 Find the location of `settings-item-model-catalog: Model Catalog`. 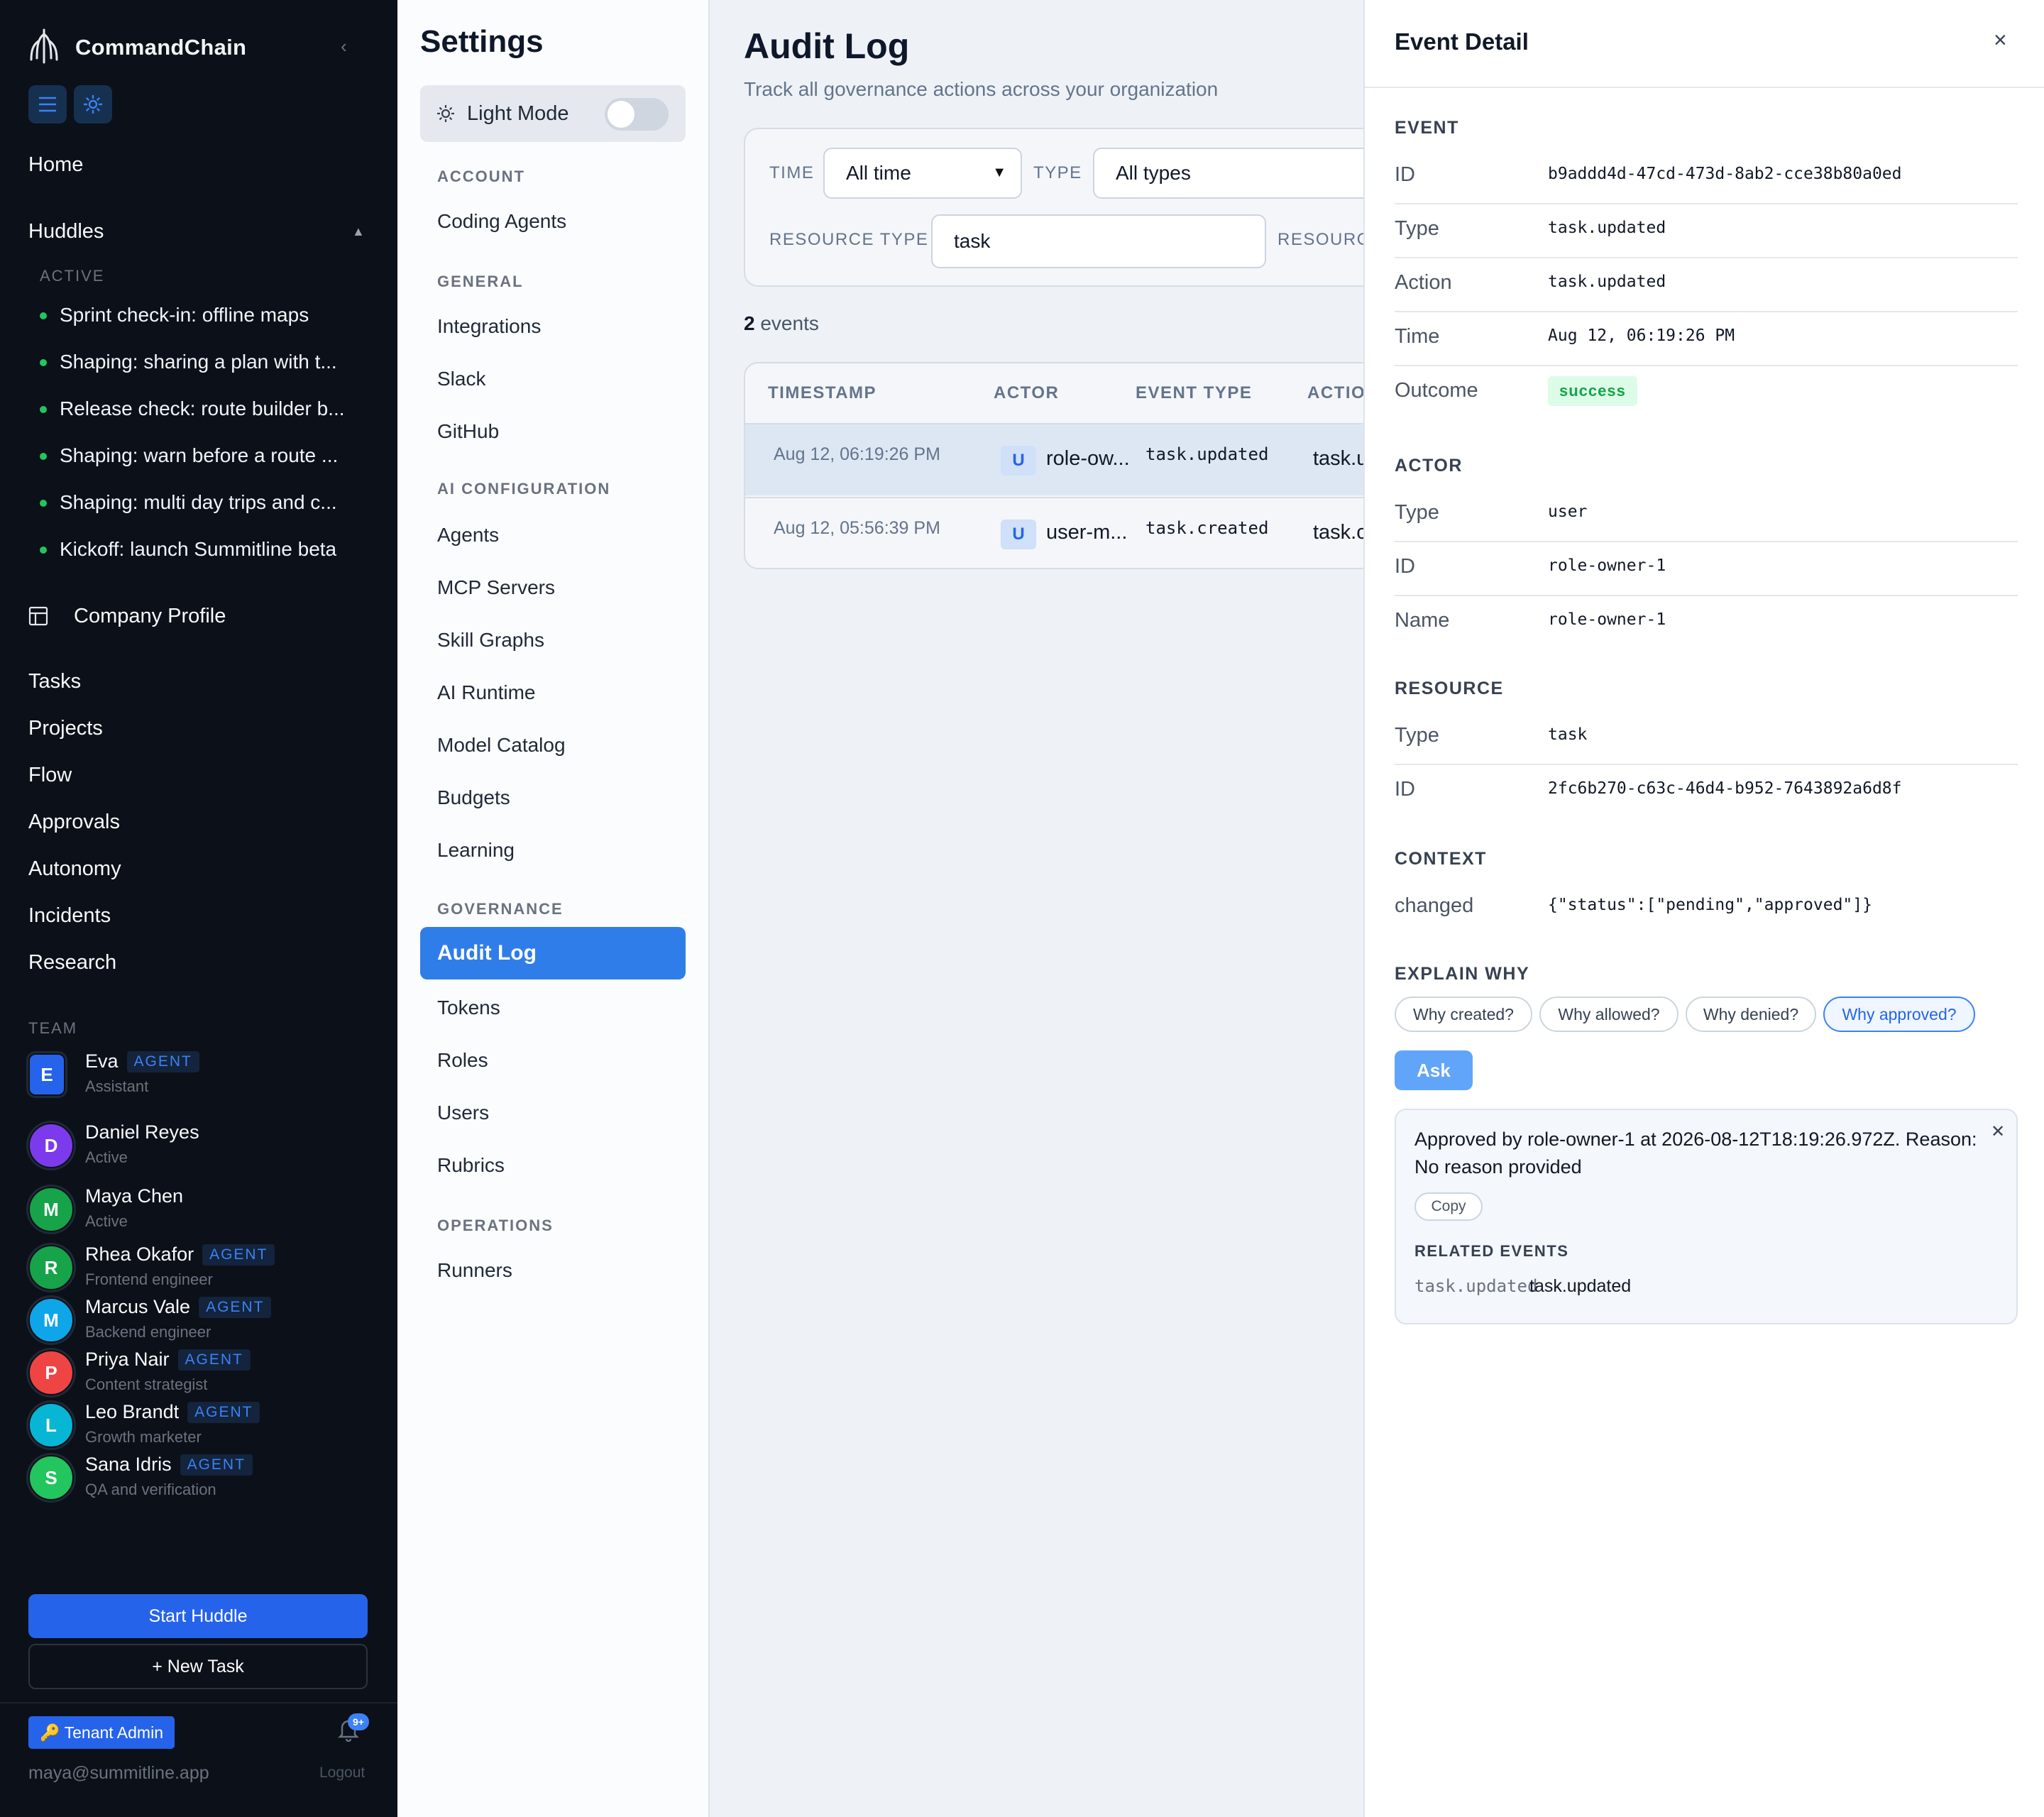

settings-item-model-catalog: Model Catalog is located at coordinates (501, 746).